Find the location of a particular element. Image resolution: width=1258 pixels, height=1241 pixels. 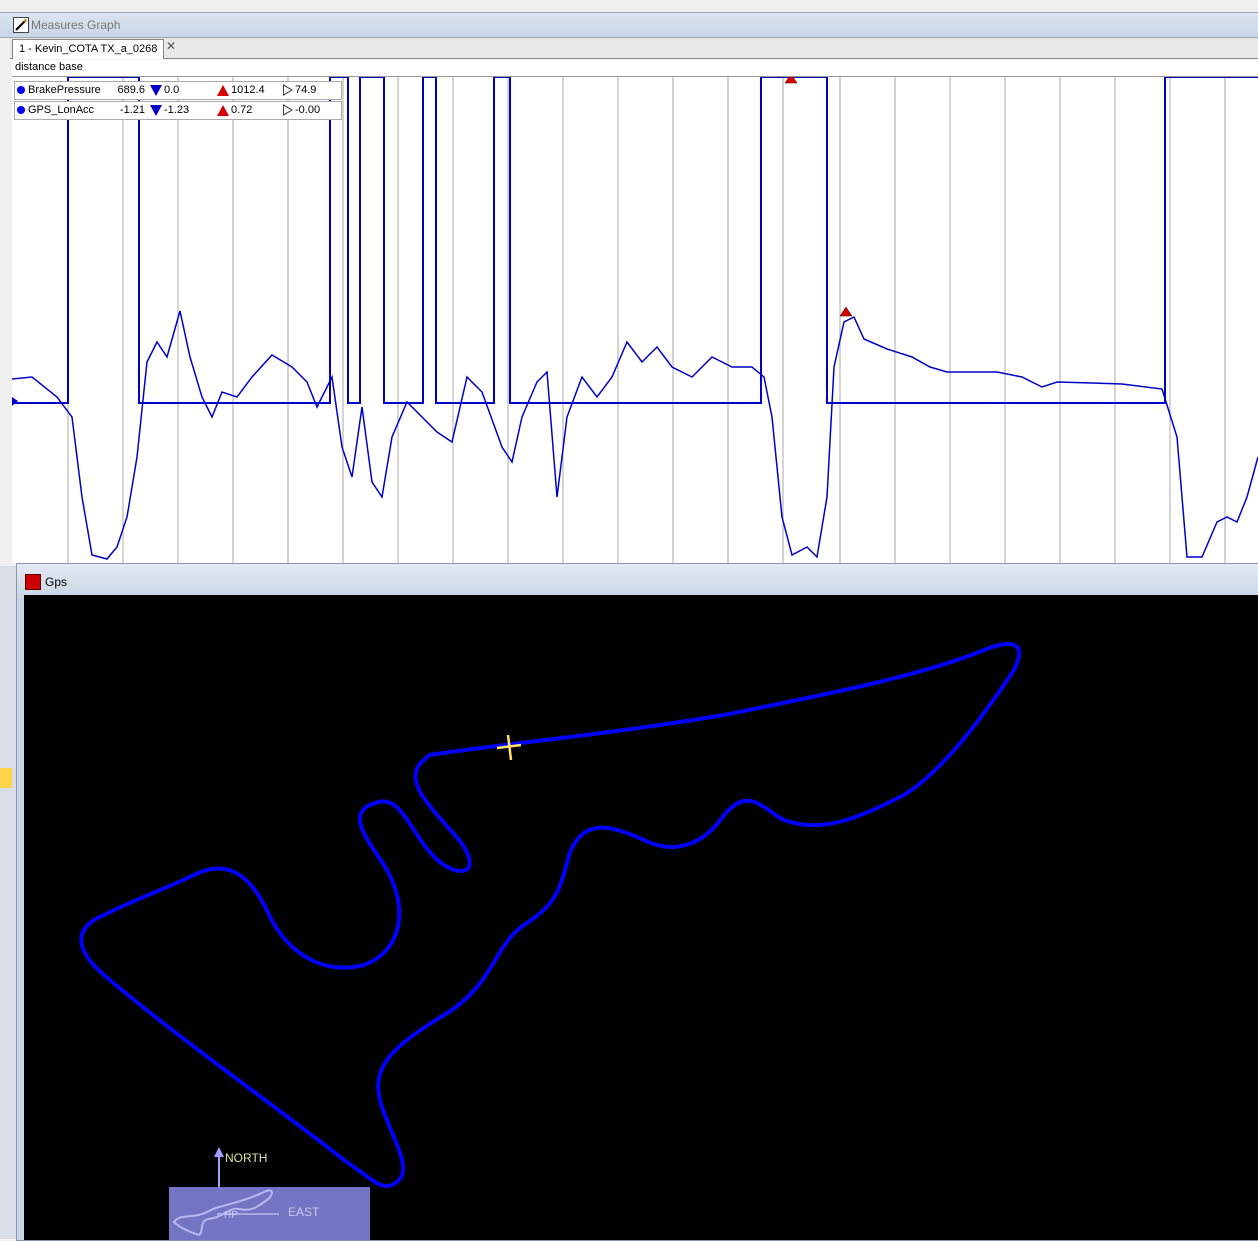

session-tab-bar: 1 - Kevin_COTA TX_a_0268 ✕ is located at coordinates (634, 48).